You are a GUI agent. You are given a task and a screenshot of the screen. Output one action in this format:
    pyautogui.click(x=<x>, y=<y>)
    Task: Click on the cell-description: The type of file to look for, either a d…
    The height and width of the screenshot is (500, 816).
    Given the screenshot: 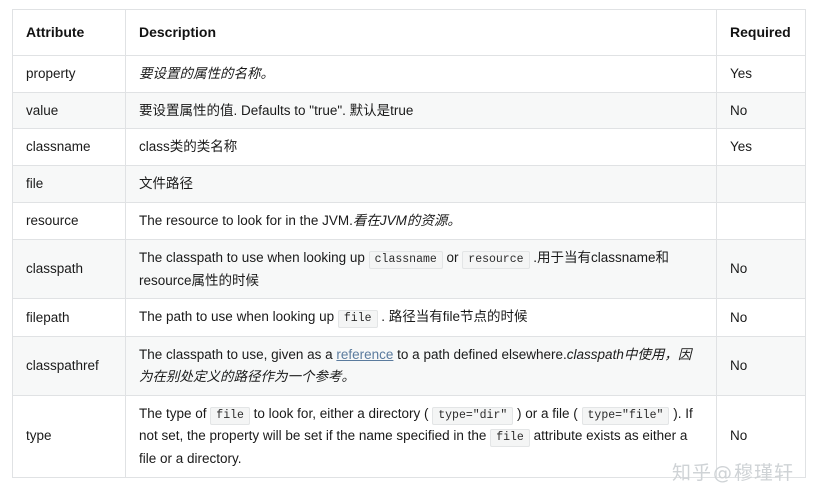 What is the action you would take?
    pyautogui.click(x=421, y=436)
    